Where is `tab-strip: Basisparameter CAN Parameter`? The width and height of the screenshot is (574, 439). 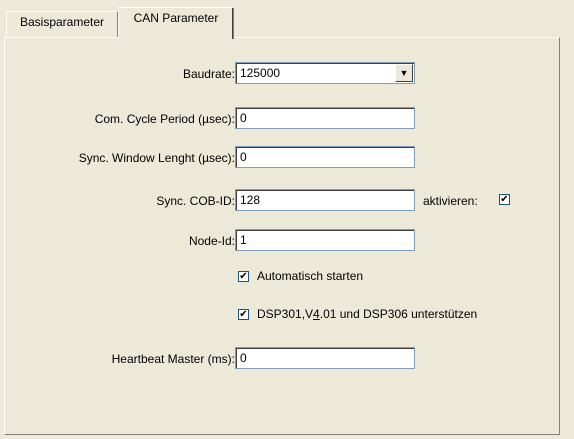
tab-strip: Basisparameter CAN Parameter is located at coordinates (287, 20).